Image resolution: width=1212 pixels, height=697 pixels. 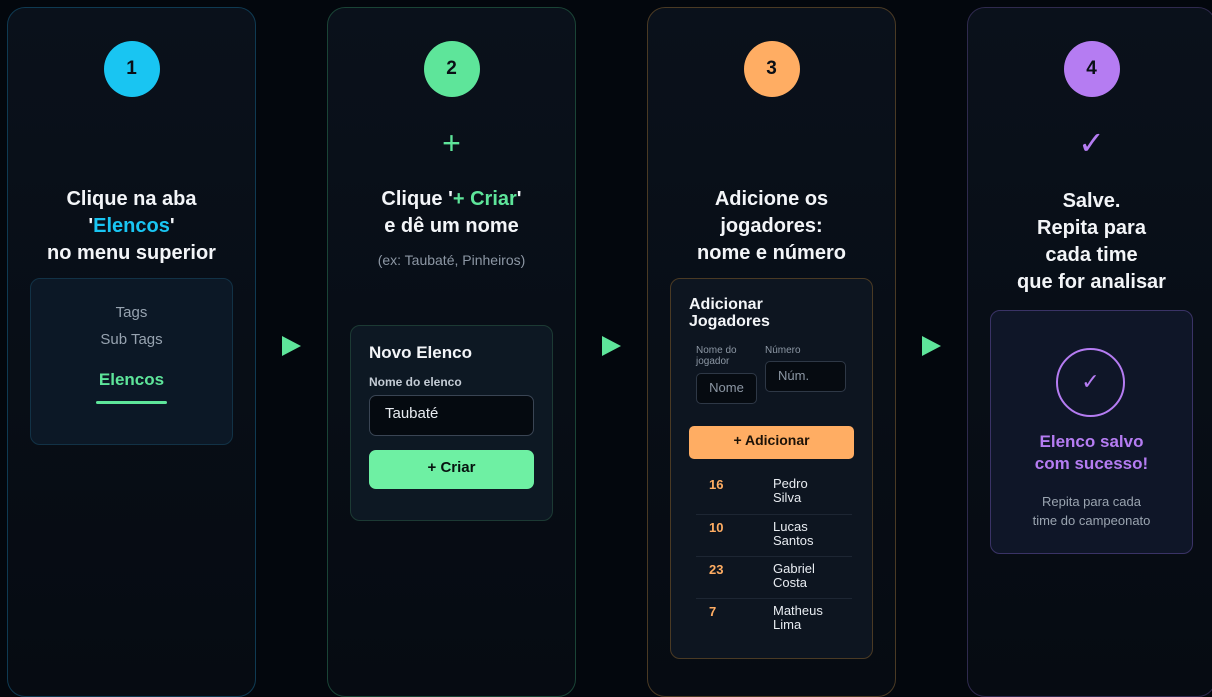 I want to click on name-field-label: Nome do jogador, so click(x=716, y=356).